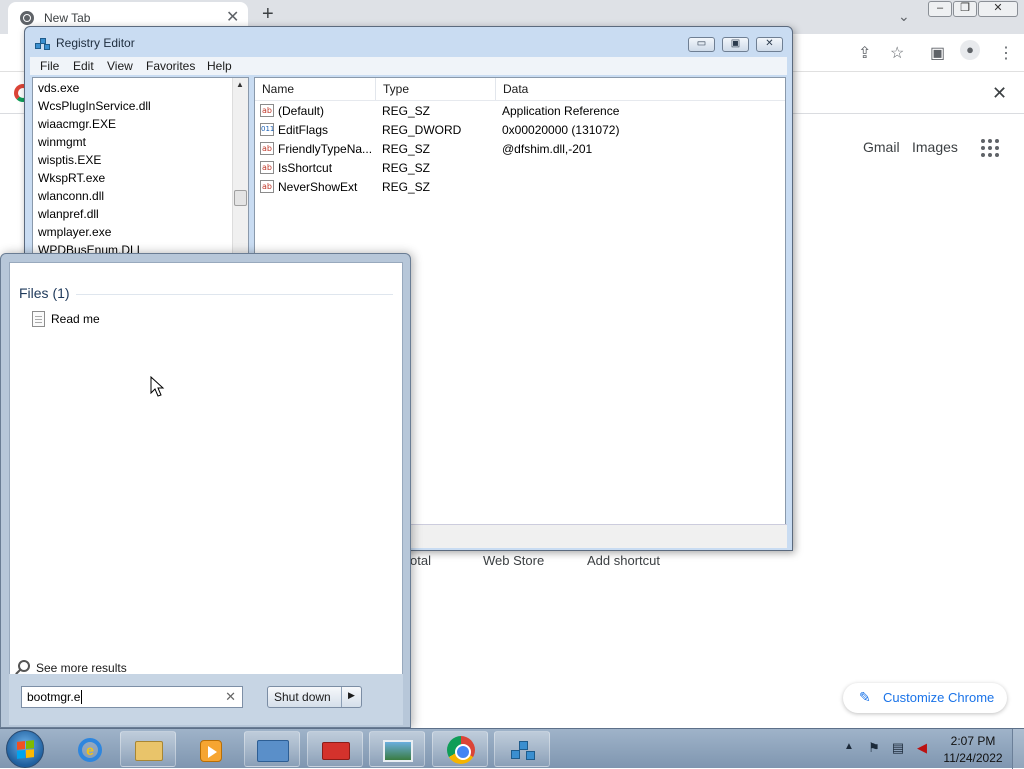  Describe the element at coordinates (315, 89) in the screenshot. I see `column-header-name: Name` at that location.